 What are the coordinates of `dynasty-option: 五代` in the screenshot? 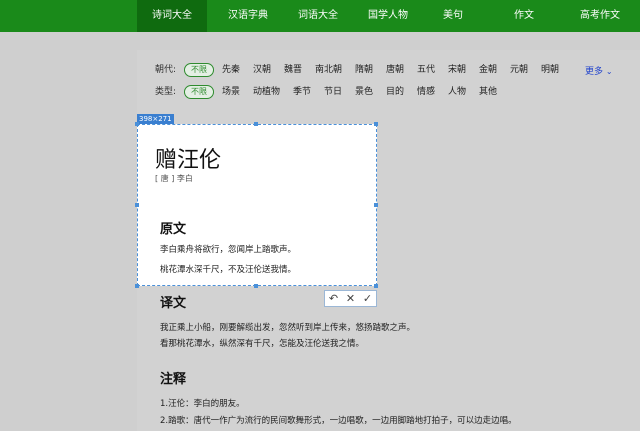 It's located at (426, 70).